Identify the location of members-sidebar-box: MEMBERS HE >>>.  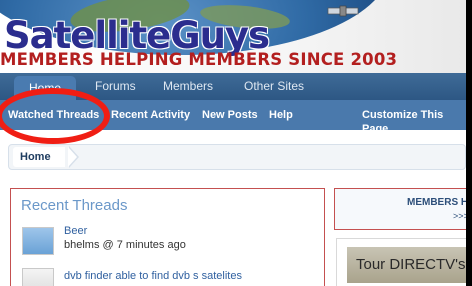
(400, 209).